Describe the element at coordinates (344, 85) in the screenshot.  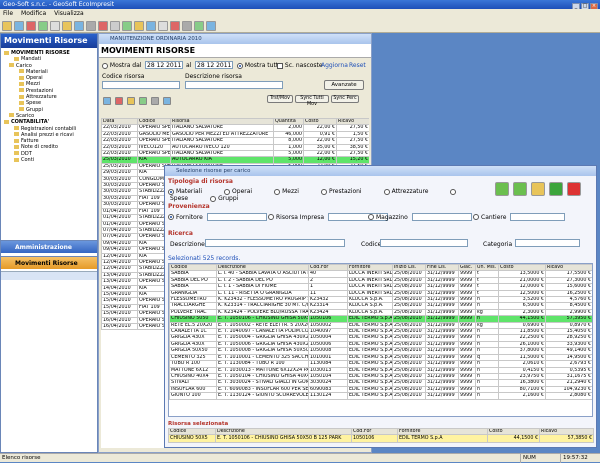
I see `advanced-button: Avanzate` at that location.